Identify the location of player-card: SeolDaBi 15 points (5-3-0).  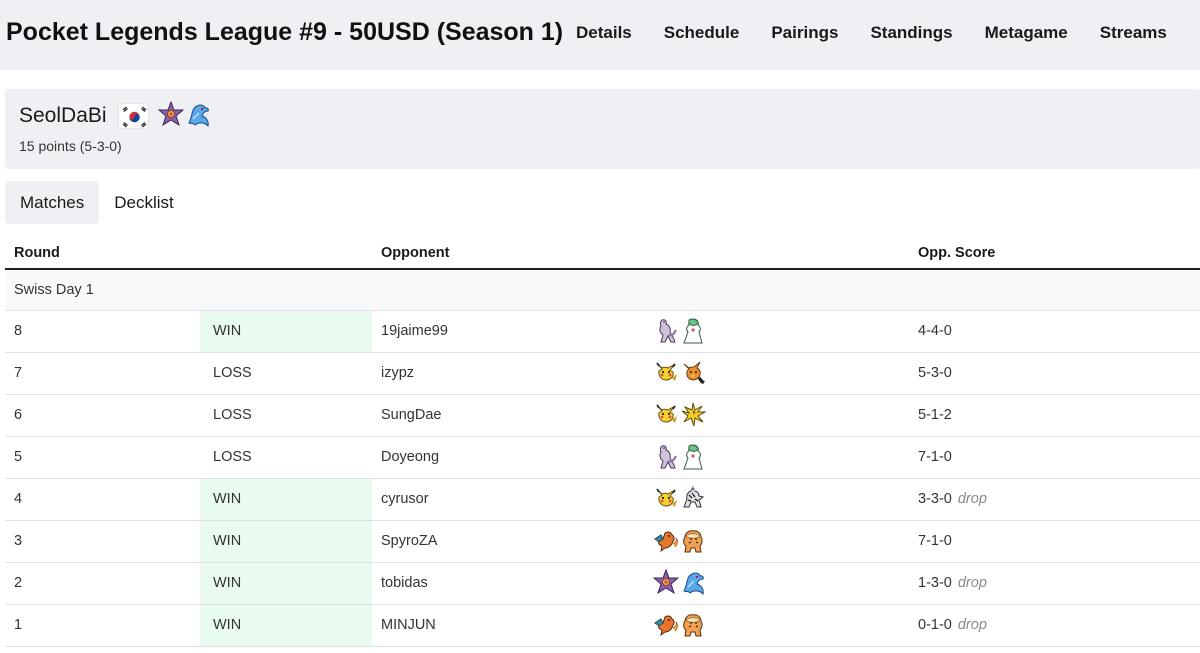
(602, 129).